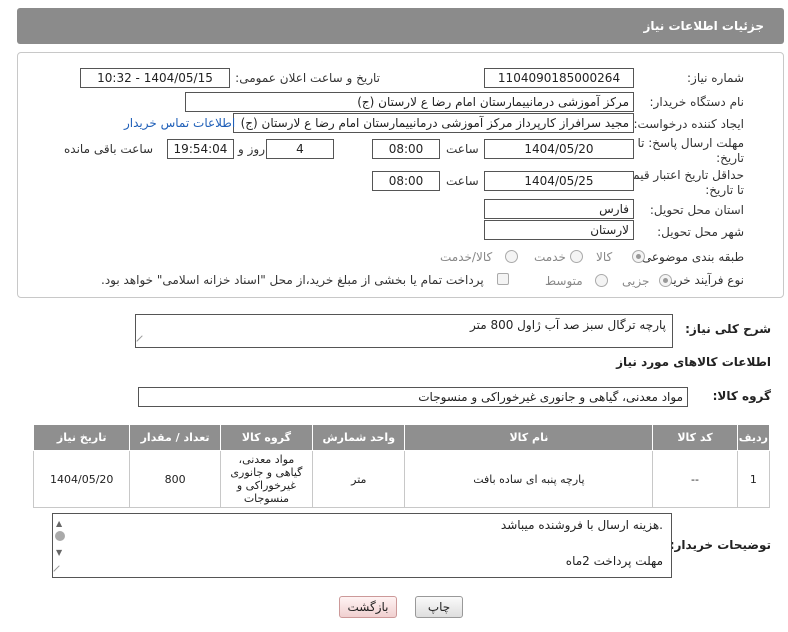 The width and height of the screenshot is (788, 632). What do you see at coordinates (60, 536) in the screenshot?
I see `scrollbar-thumb` at bounding box center [60, 536].